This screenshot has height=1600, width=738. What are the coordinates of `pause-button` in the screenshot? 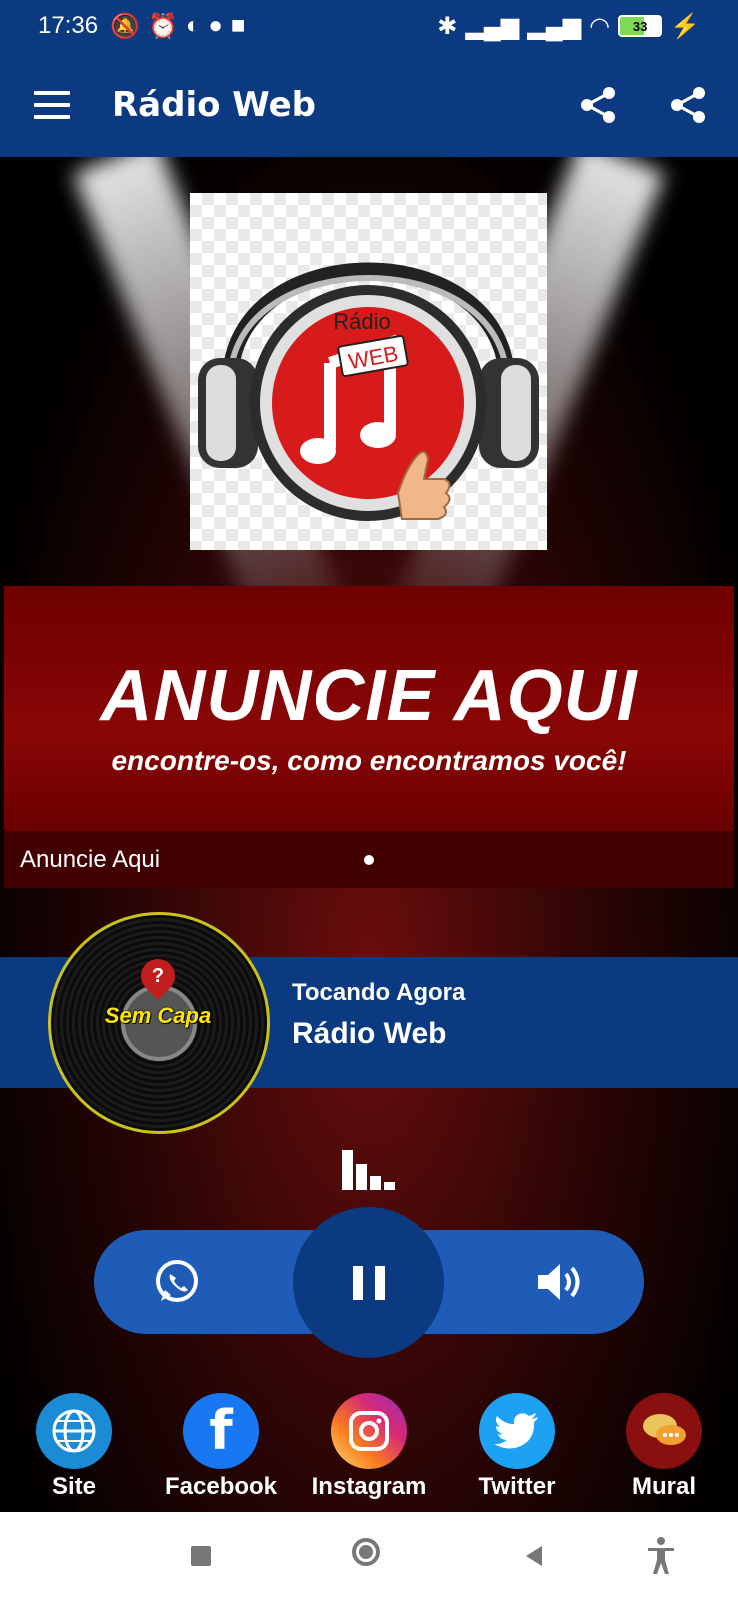 It's located at (368, 1282).